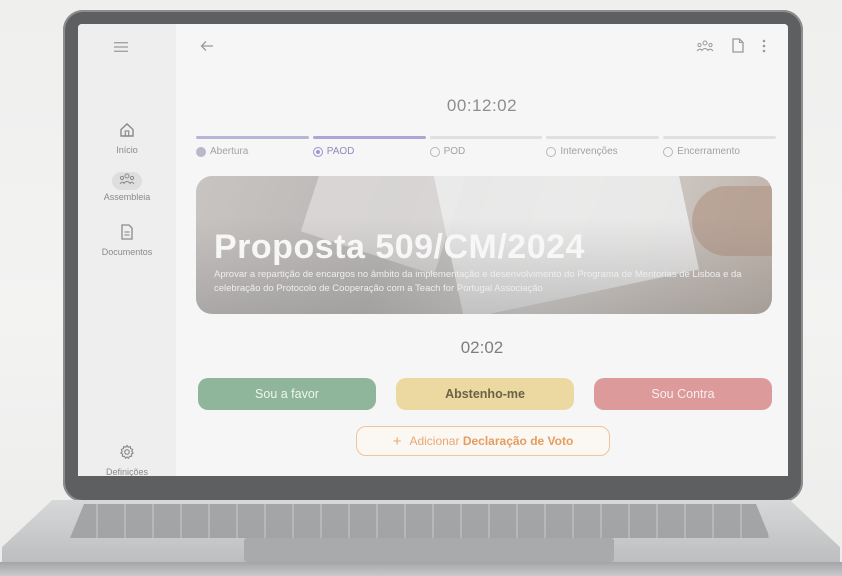  What do you see at coordinates (397, 441) in the screenshot?
I see `plus-icon: +` at bounding box center [397, 441].